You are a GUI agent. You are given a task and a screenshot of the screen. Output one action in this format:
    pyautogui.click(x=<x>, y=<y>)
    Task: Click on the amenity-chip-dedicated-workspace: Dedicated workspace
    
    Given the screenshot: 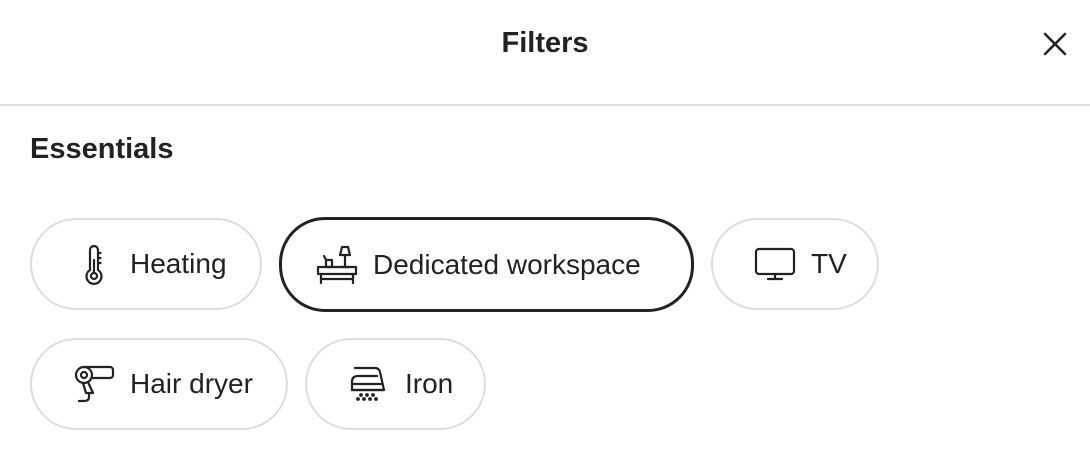 What is the action you would take?
    pyautogui.click(x=486, y=264)
    